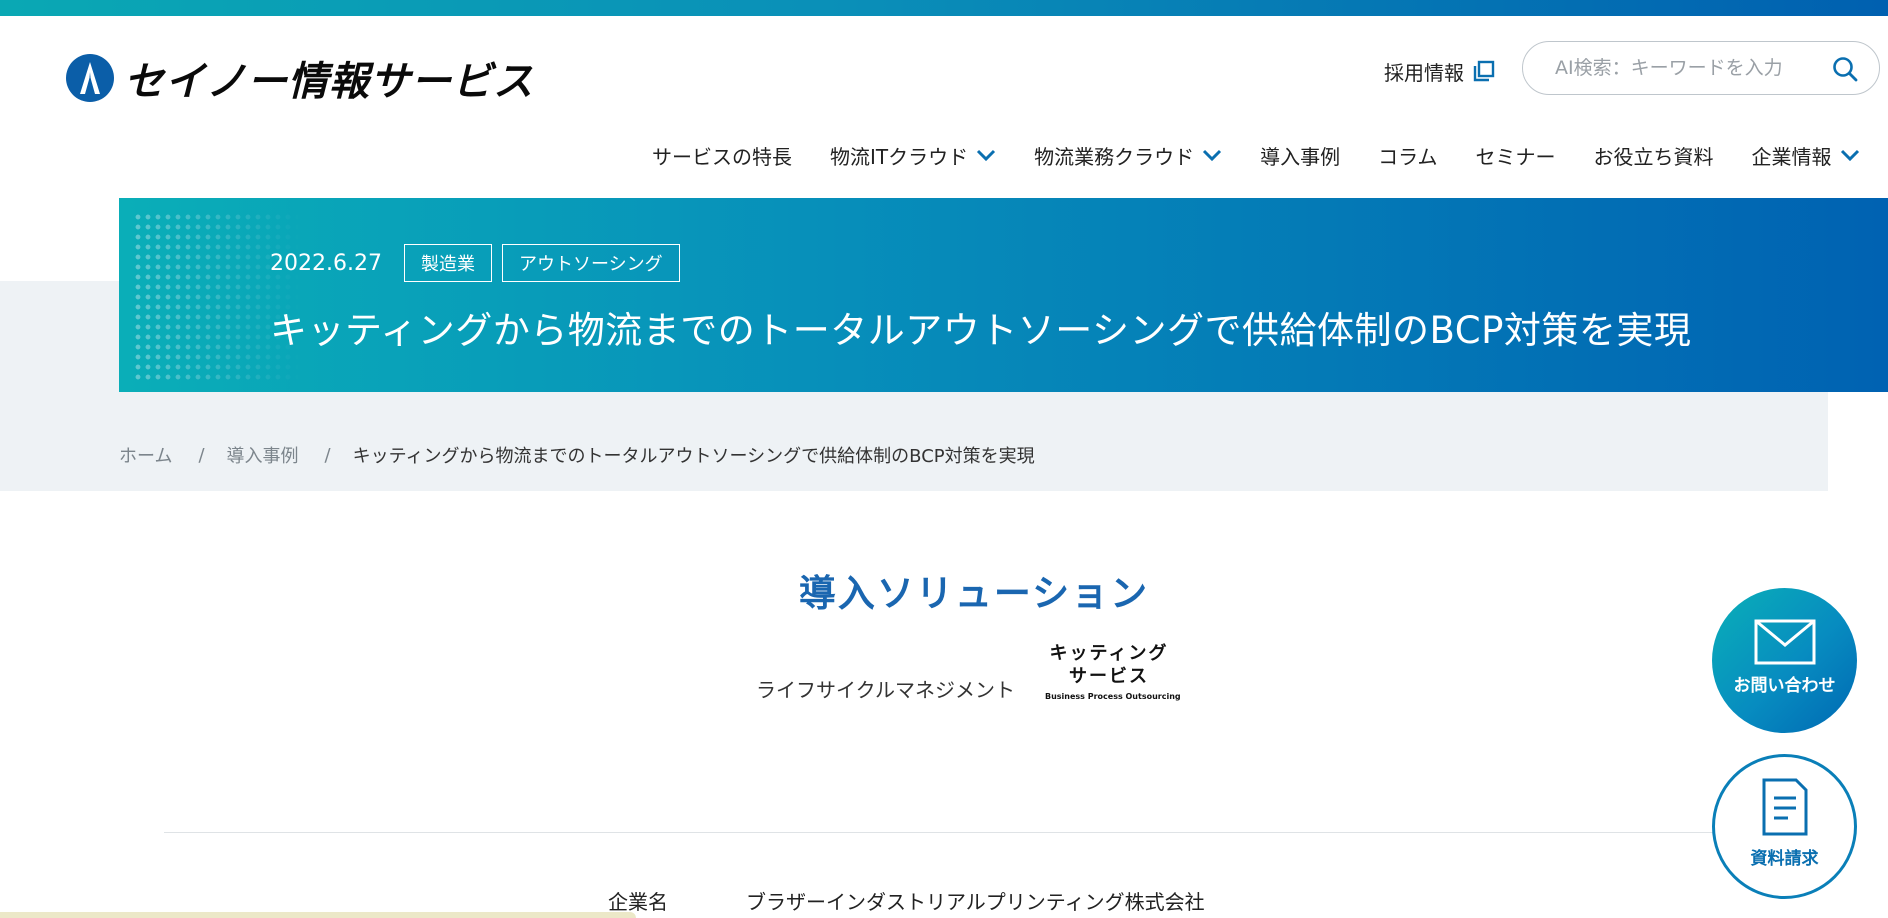 Image resolution: width=1888 pixels, height=918 pixels. I want to click on nav-item-label: コラム, so click(1408, 156).